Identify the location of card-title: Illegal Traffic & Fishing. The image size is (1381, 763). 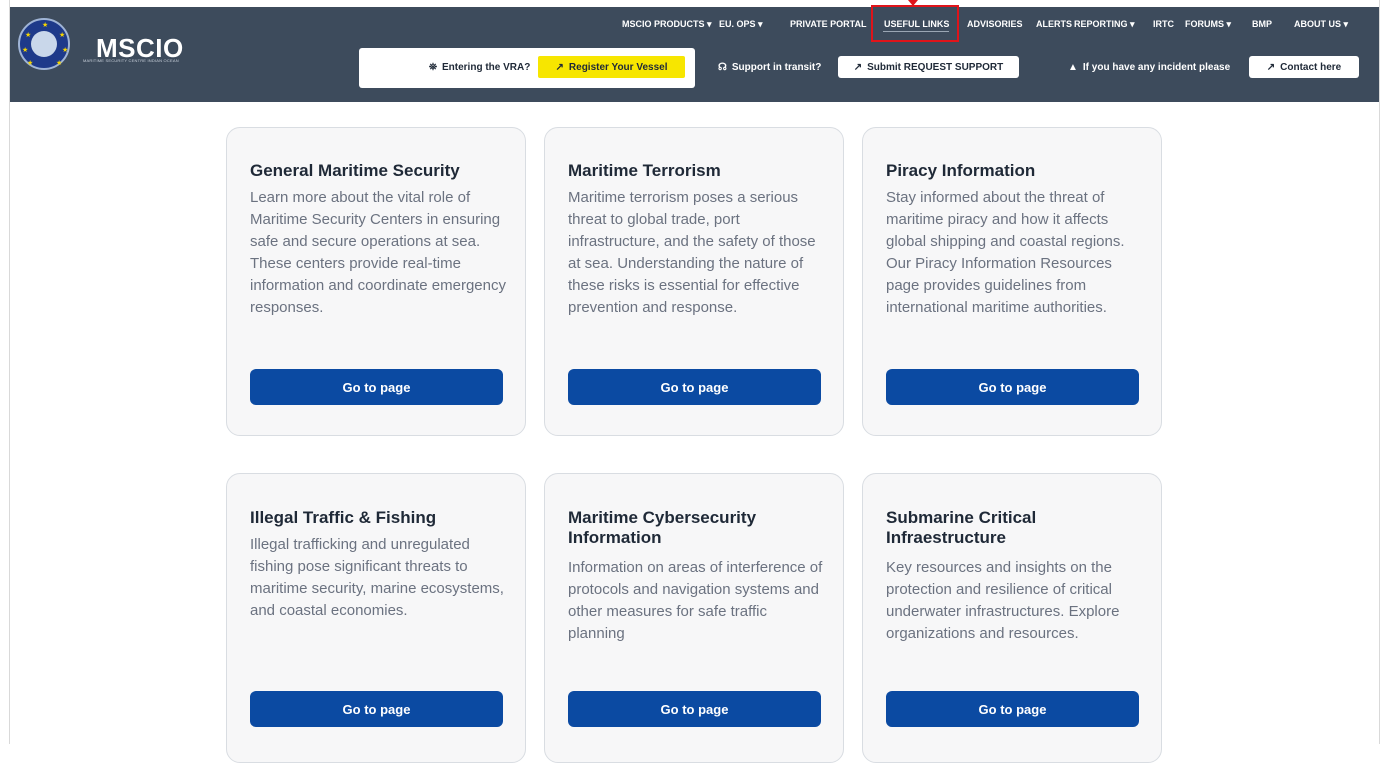
(343, 517).